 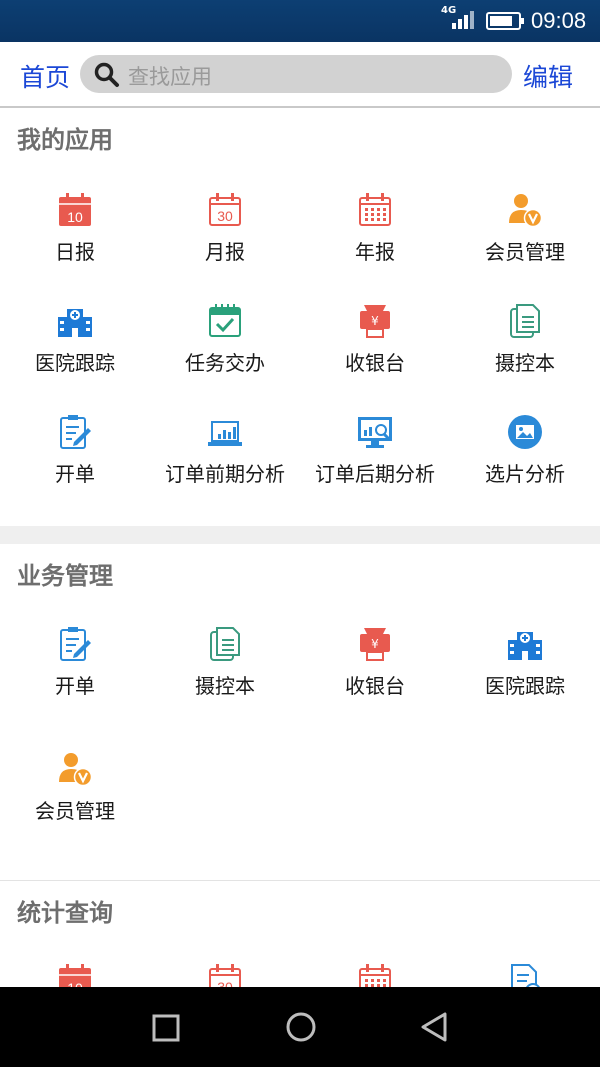 I want to click on home-link: 首页, so click(x=45, y=76).